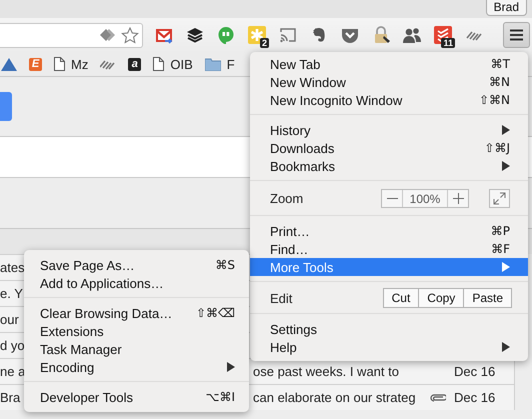 This screenshot has width=532, height=419. Describe the element at coordinates (108, 35) in the screenshot. I see `diamond-icon` at that location.